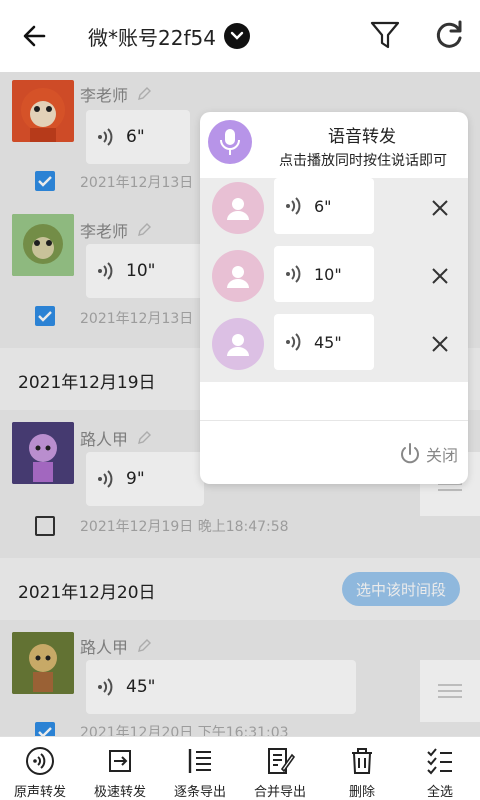 The height and width of the screenshot is (800, 480). Describe the element at coordinates (328, 274) in the screenshot. I see `voice-duration: 10"` at that location.